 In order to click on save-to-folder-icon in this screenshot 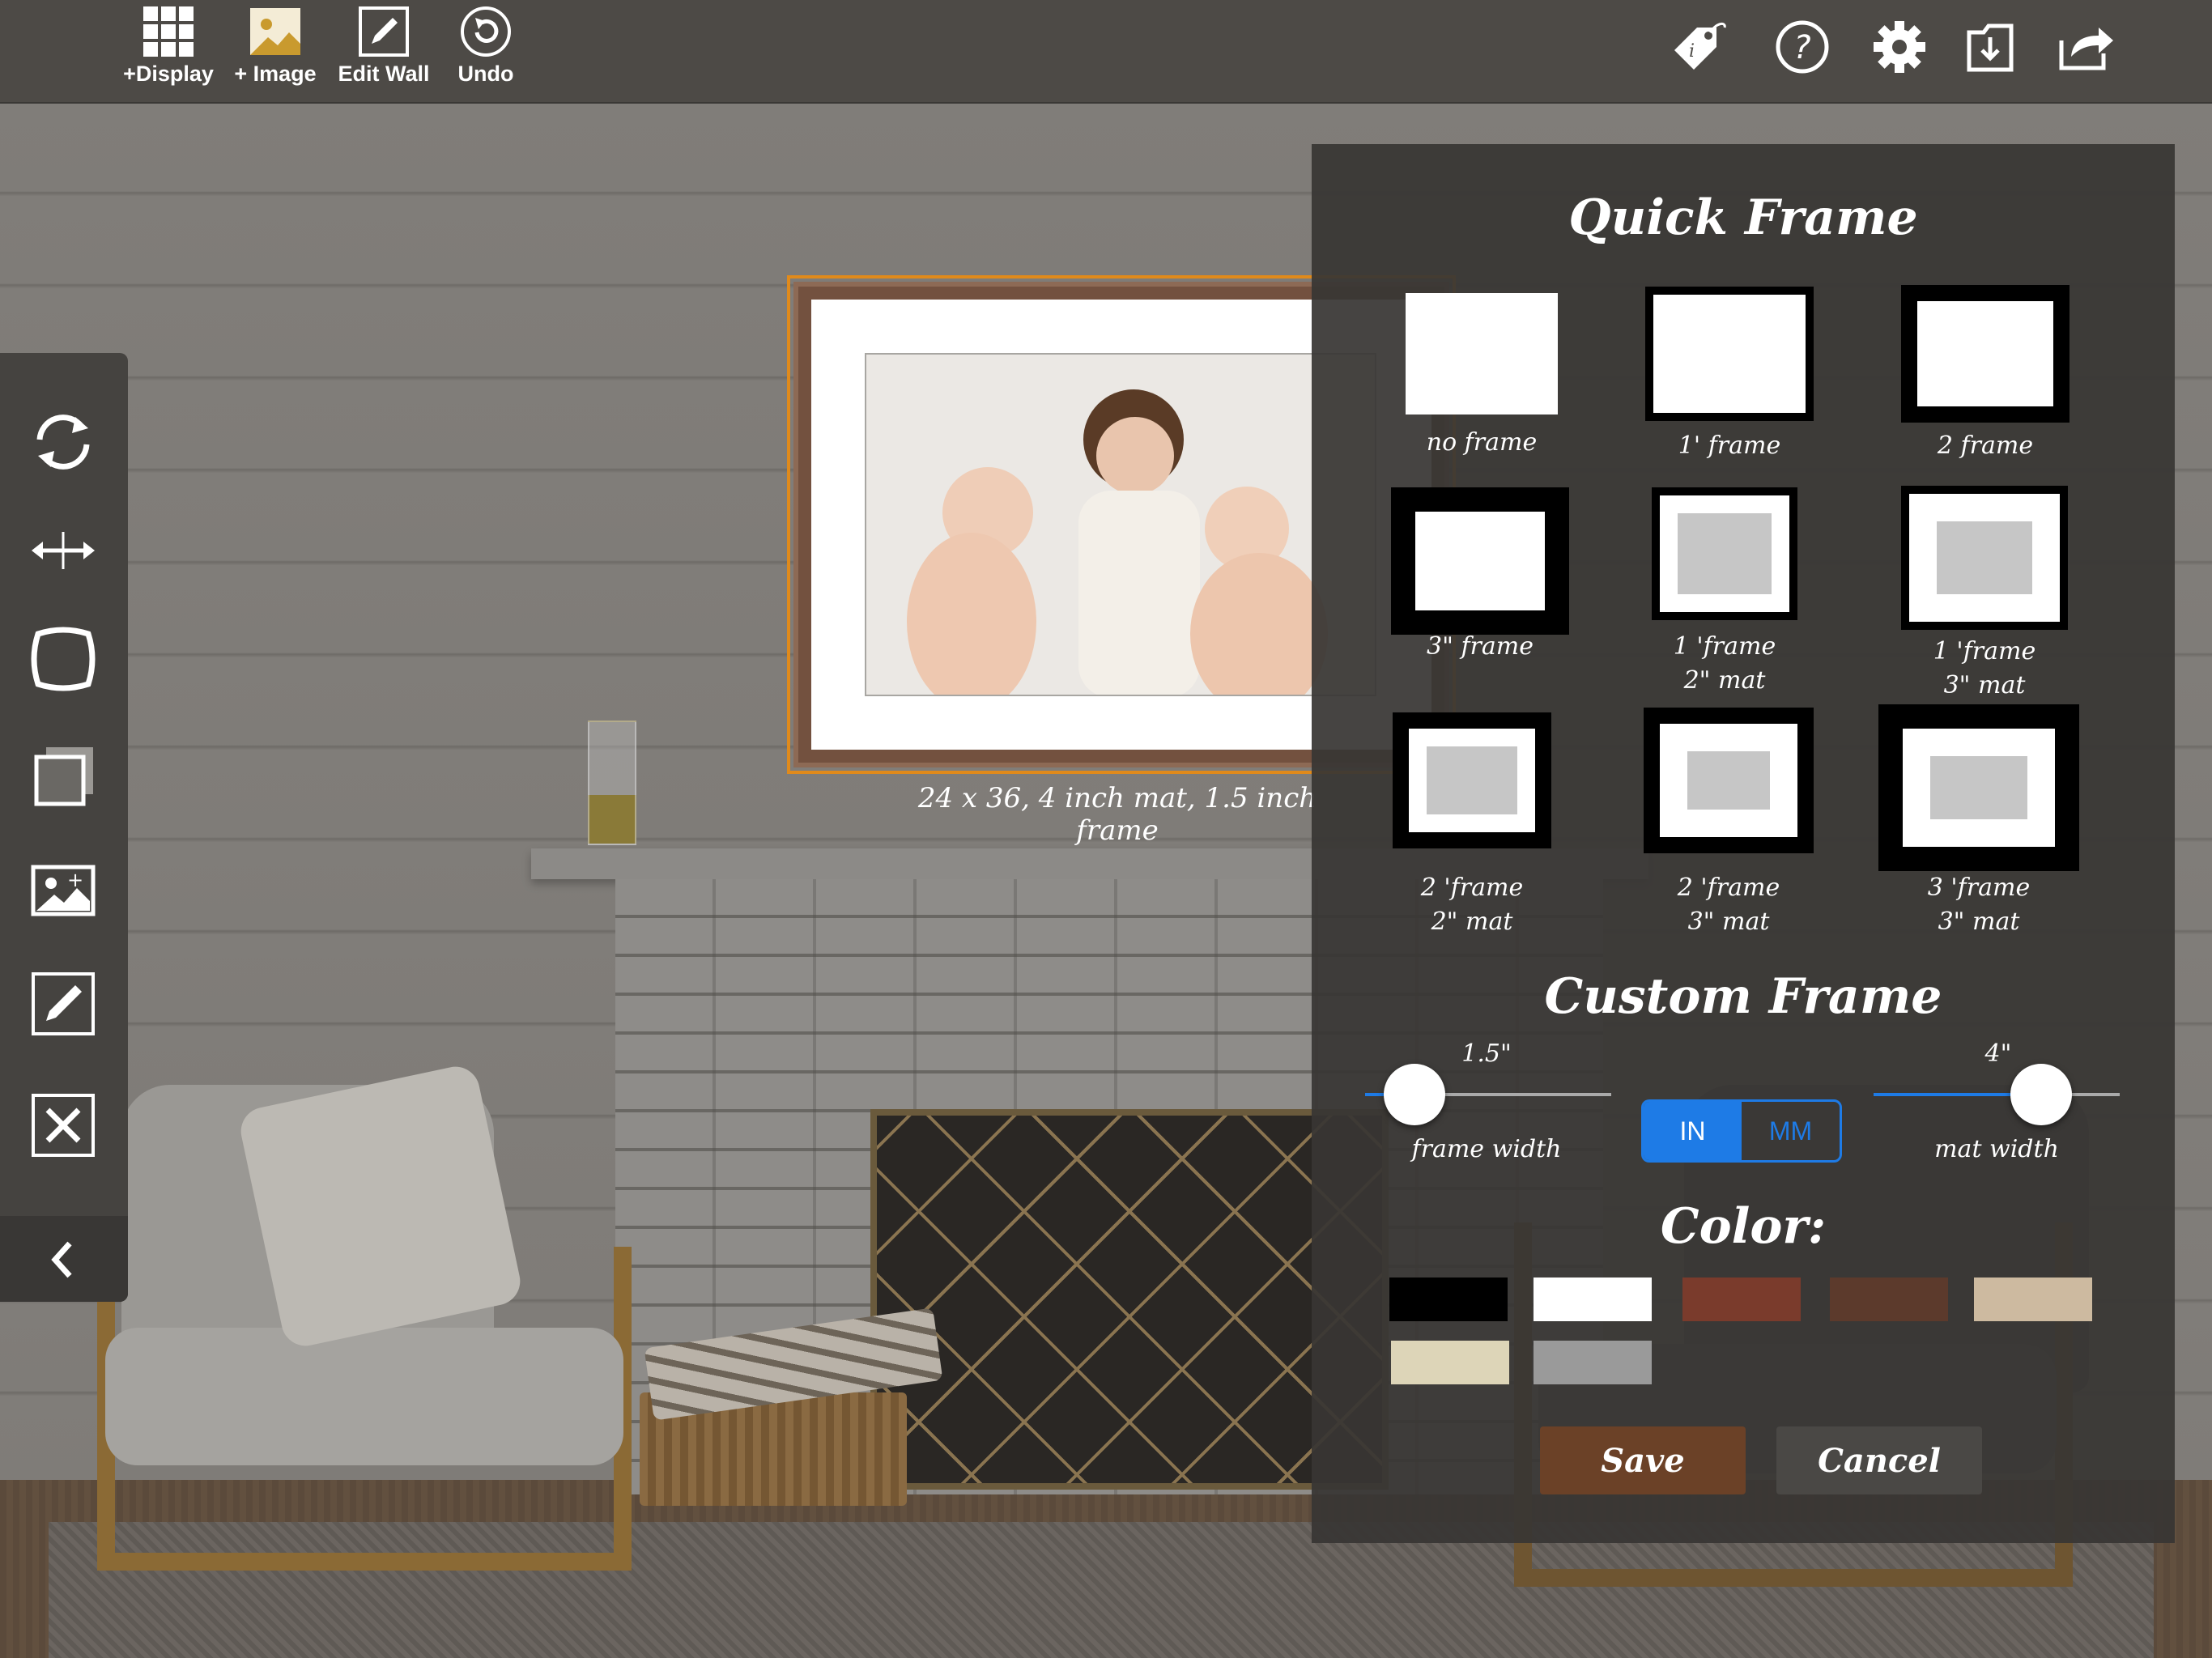, I will do `click(1992, 47)`.